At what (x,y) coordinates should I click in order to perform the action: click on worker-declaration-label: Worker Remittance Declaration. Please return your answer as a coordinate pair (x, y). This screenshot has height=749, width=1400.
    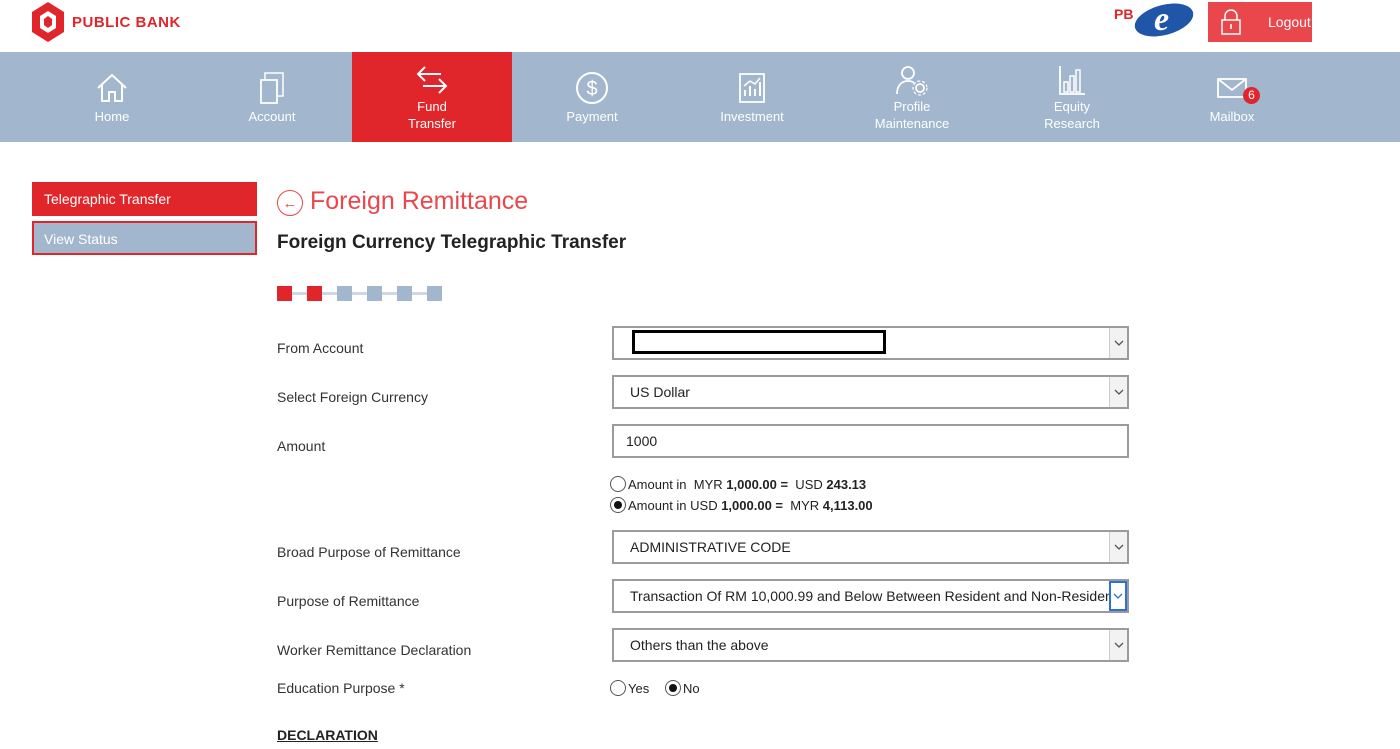
    Looking at the image, I should click on (374, 650).